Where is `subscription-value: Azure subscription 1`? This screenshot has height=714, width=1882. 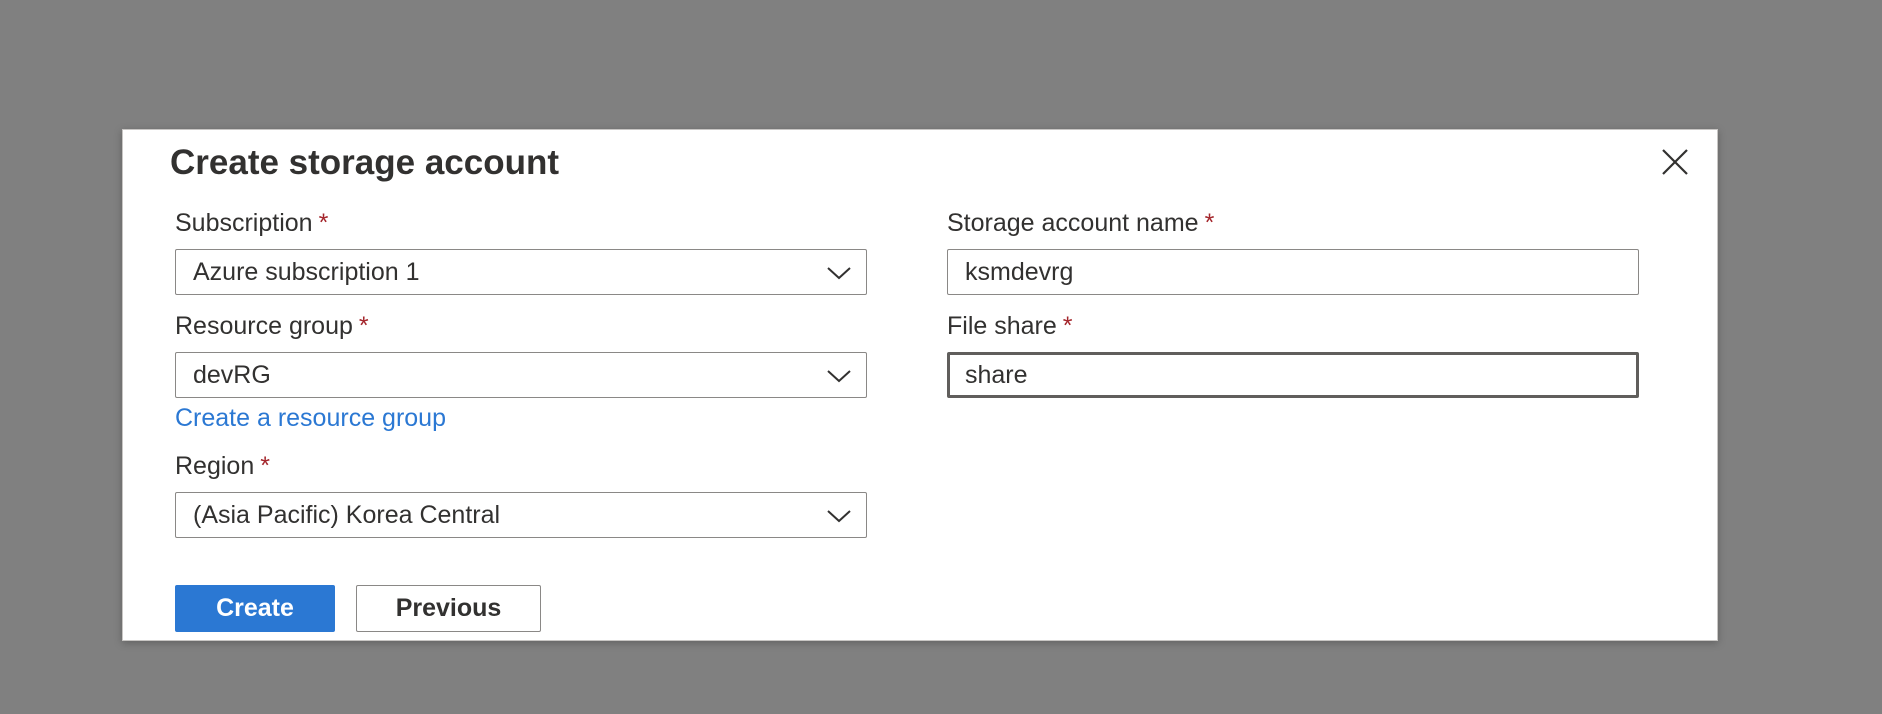 subscription-value: Azure subscription 1 is located at coordinates (306, 271).